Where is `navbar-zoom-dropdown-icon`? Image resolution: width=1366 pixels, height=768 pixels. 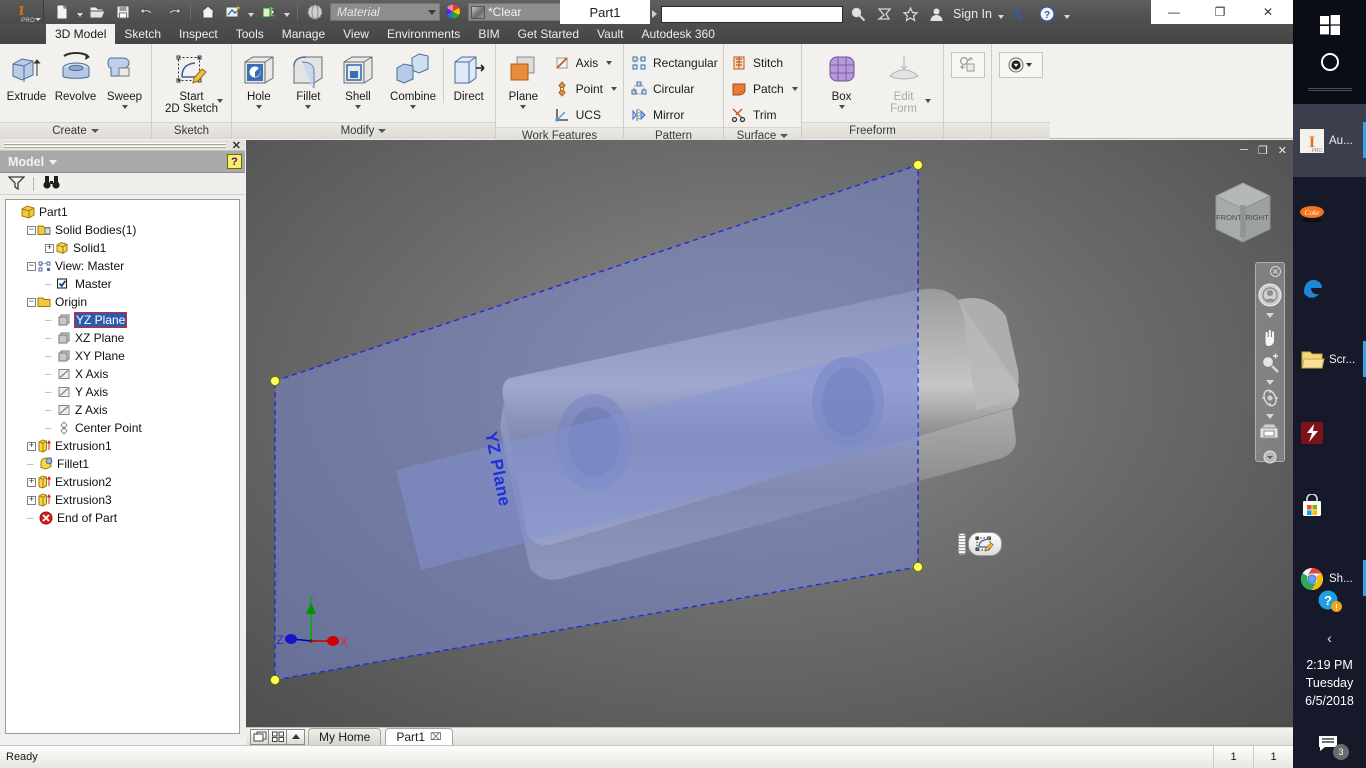 navbar-zoom-dropdown-icon is located at coordinates (1270, 382).